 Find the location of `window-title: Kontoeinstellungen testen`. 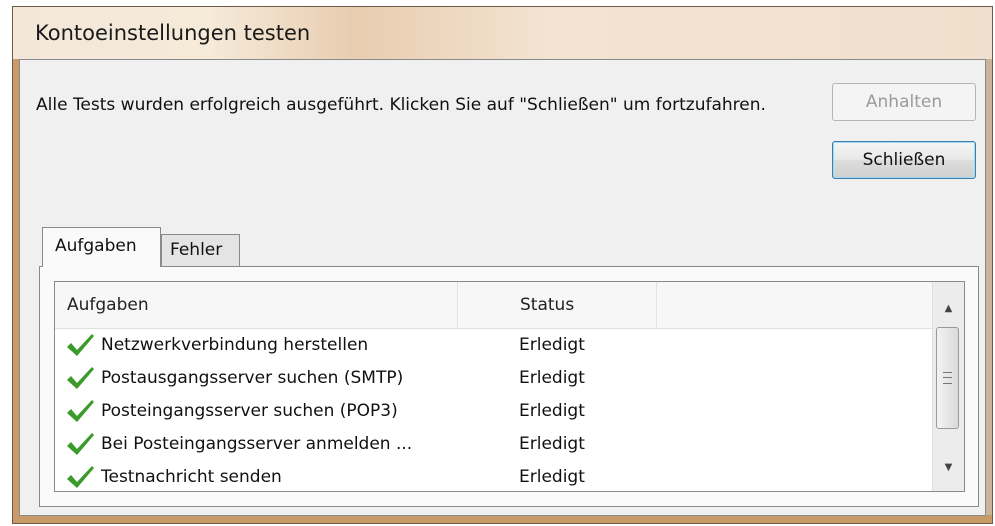

window-title: Kontoeinstellungen testen is located at coordinates (173, 33).